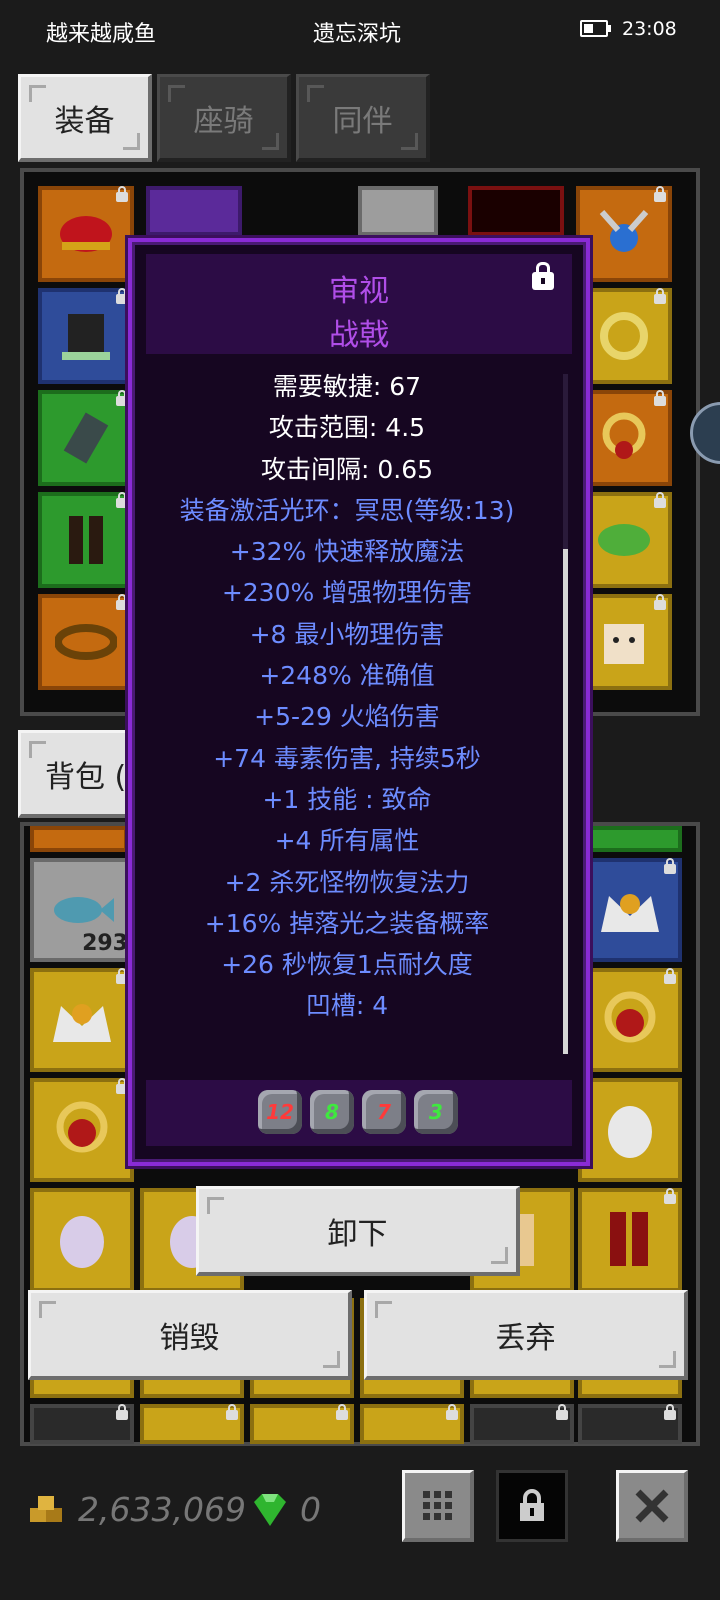 The height and width of the screenshot is (1600, 720). I want to click on stat-line: +230% 增强物理伤害, so click(347, 593).